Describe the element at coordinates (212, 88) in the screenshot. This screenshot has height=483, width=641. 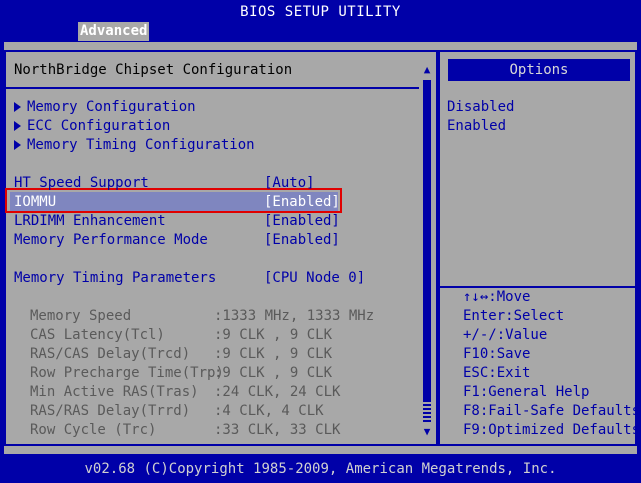
I see `section-divider` at that location.